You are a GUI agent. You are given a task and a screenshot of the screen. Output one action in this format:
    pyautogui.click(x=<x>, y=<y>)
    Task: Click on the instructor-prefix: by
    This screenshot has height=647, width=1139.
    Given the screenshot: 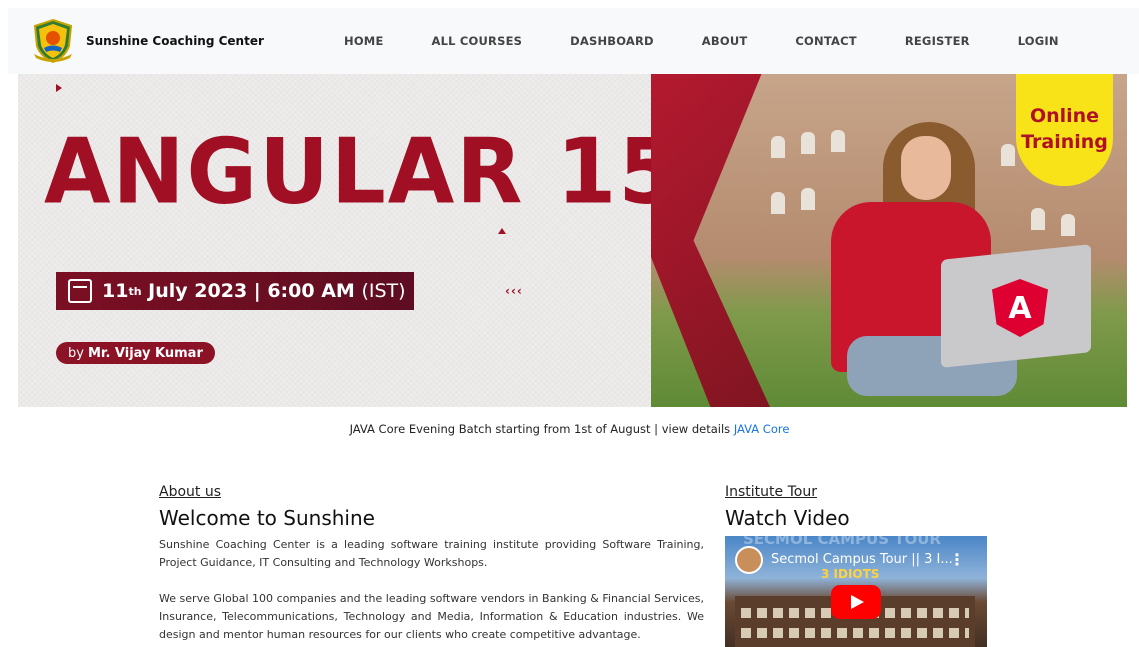 What is the action you would take?
    pyautogui.click(x=76, y=353)
    